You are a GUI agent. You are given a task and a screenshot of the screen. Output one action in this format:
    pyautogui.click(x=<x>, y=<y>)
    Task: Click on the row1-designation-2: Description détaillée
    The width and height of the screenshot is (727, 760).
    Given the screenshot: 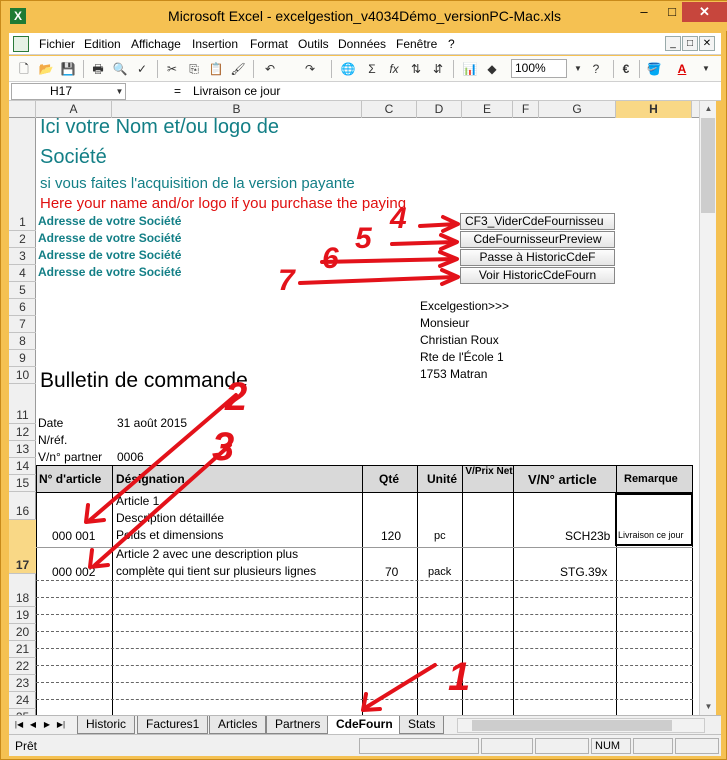 What is the action you would take?
    pyautogui.click(x=170, y=518)
    